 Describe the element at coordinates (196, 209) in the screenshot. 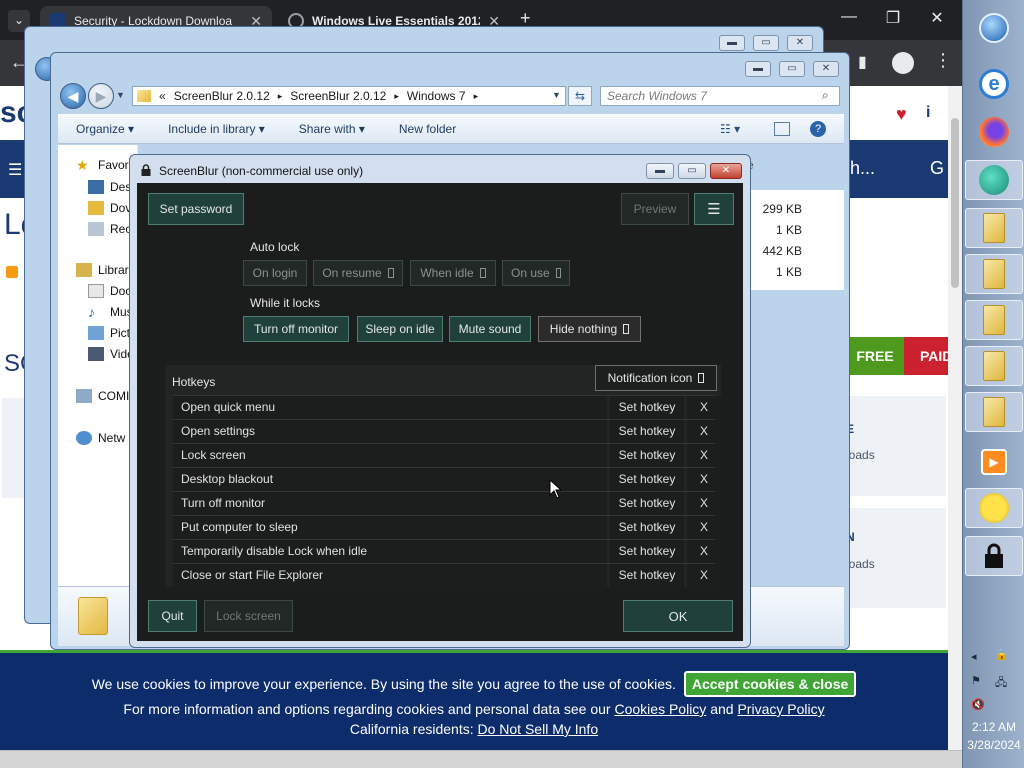

I see `set-password-button: Set password` at that location.